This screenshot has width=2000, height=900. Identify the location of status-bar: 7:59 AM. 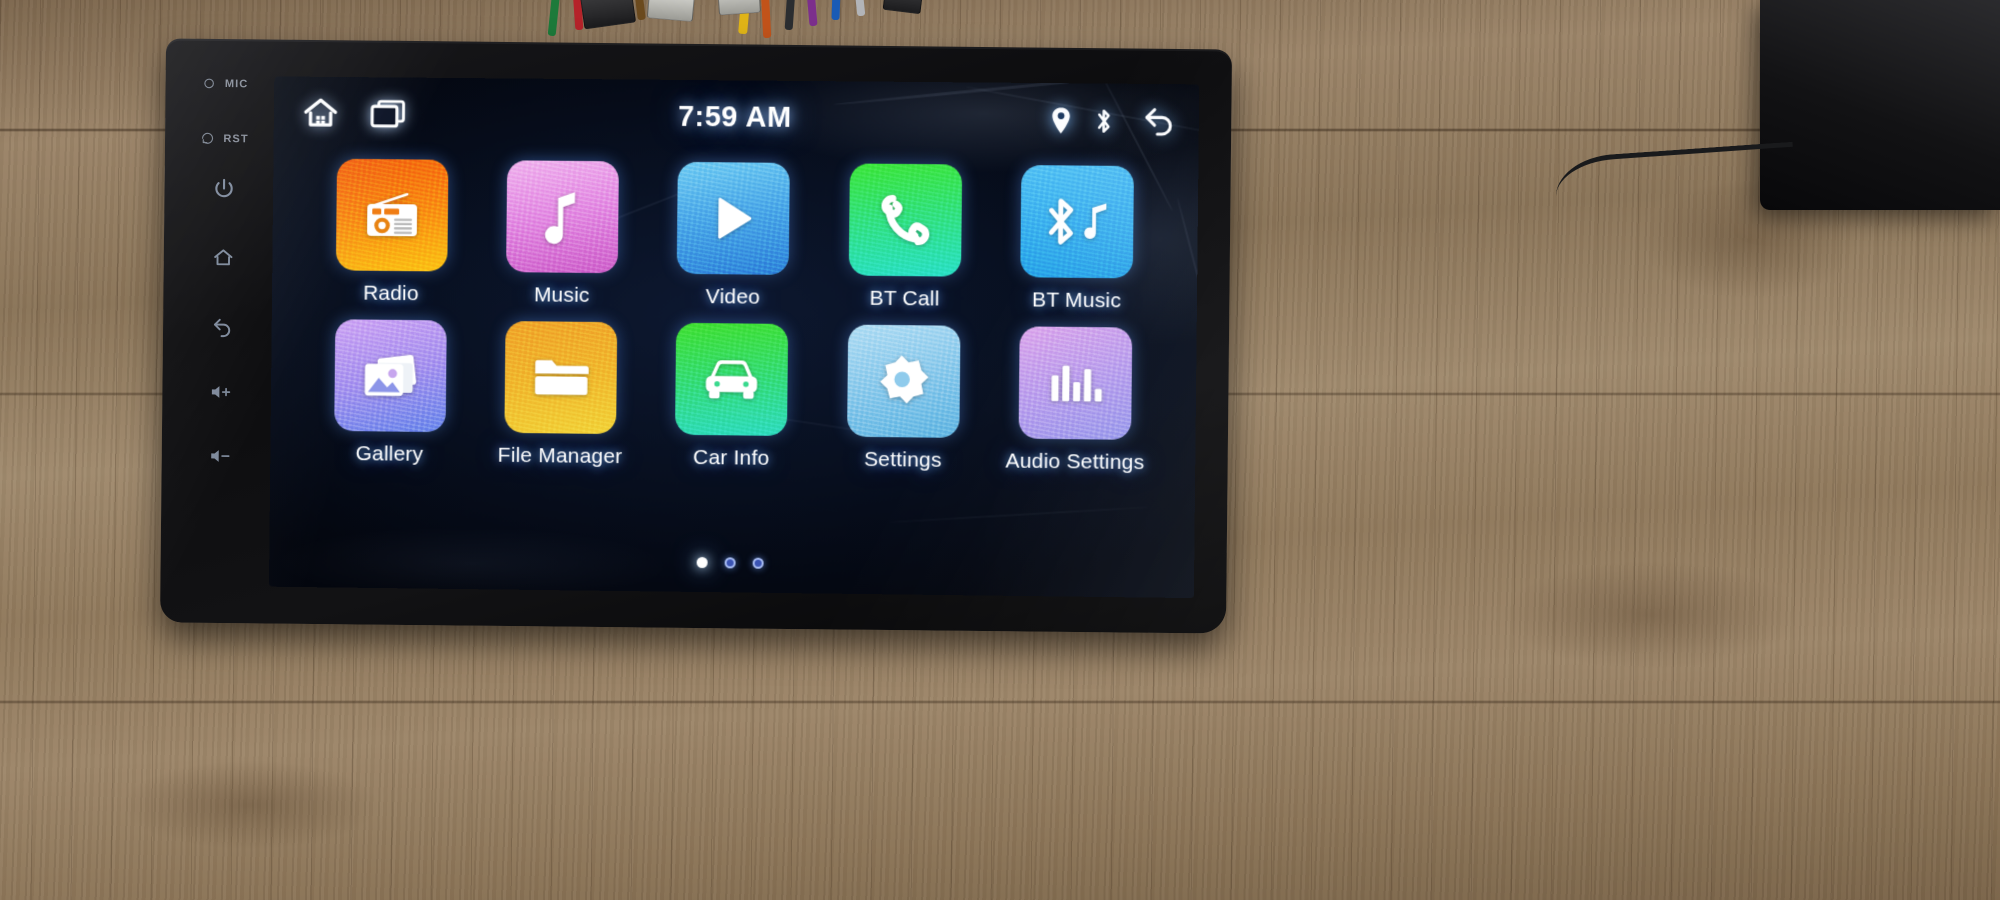
(737, 117).